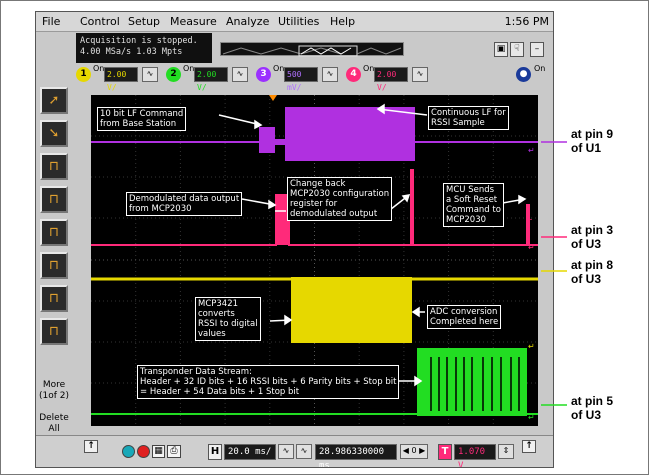 This screenshot has width=649, height=476. I want to click on pin-leader-lines, so click(554, 273).